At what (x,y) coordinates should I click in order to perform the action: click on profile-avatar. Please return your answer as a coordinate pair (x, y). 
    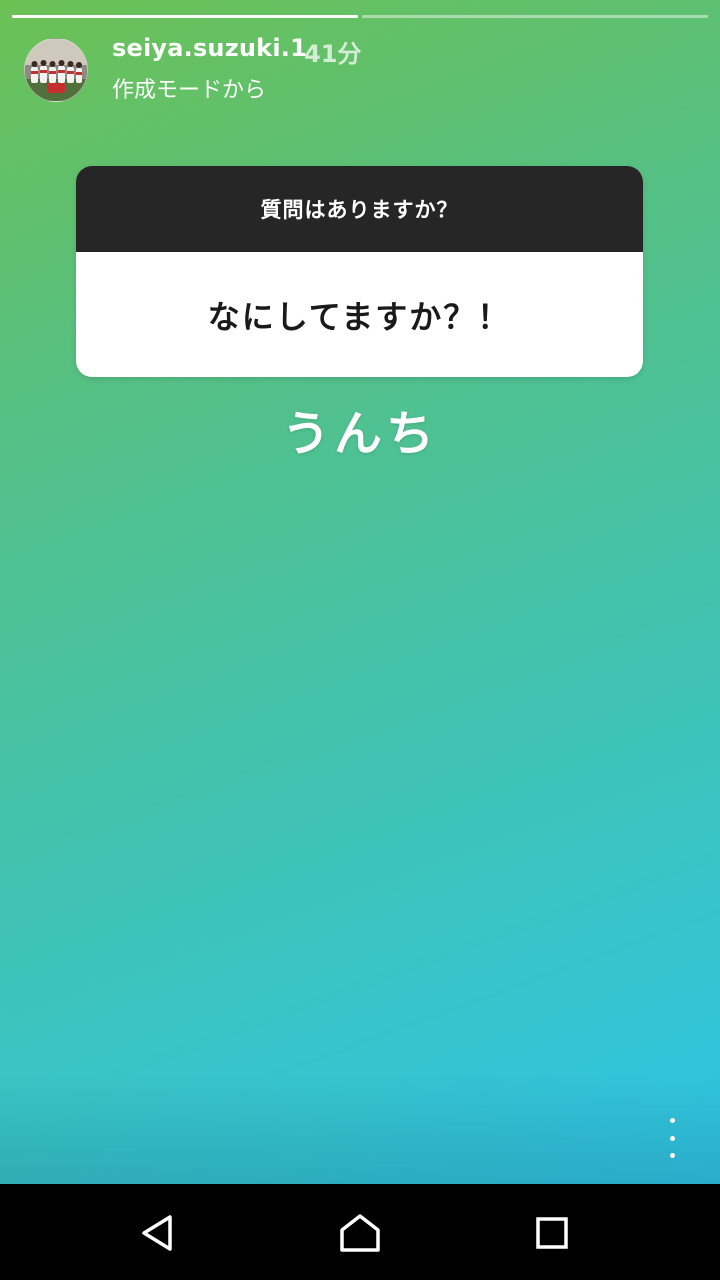
    Looking at the image, I should click on (56, 70).